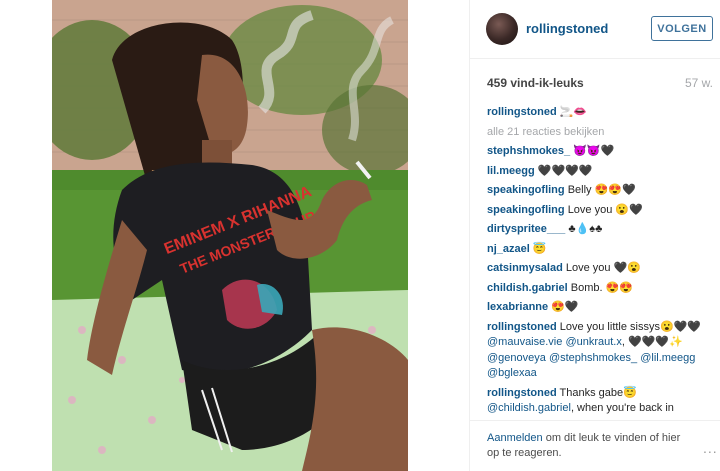 This screenshot has width=720, height=471. I want to click on mention-link: @unkraut.x, so click(593, 342).